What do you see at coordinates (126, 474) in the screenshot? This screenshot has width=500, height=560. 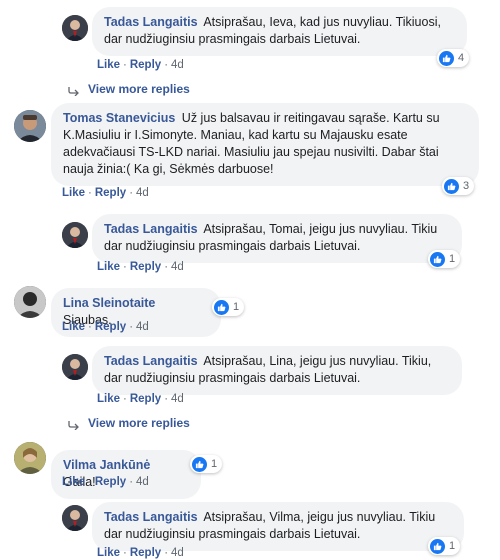 I see `comment-bubble: Vilma Jankūnė Gaila!` at bounding box center [126, 474].